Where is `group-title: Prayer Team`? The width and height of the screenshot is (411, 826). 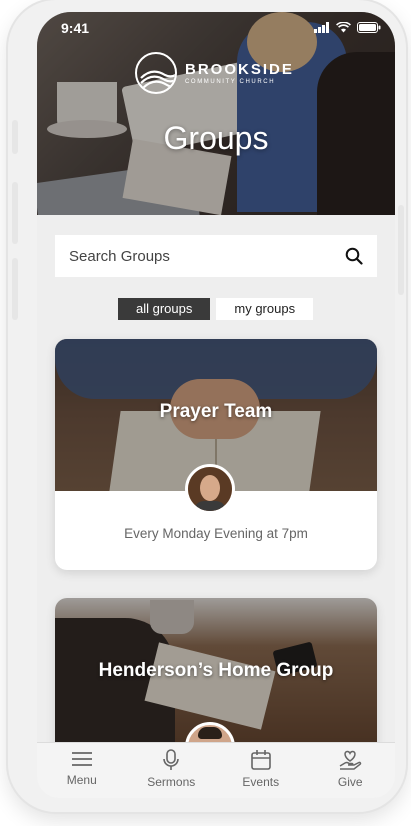 group-title: Prayer Team is located at coordinates (216, 411).